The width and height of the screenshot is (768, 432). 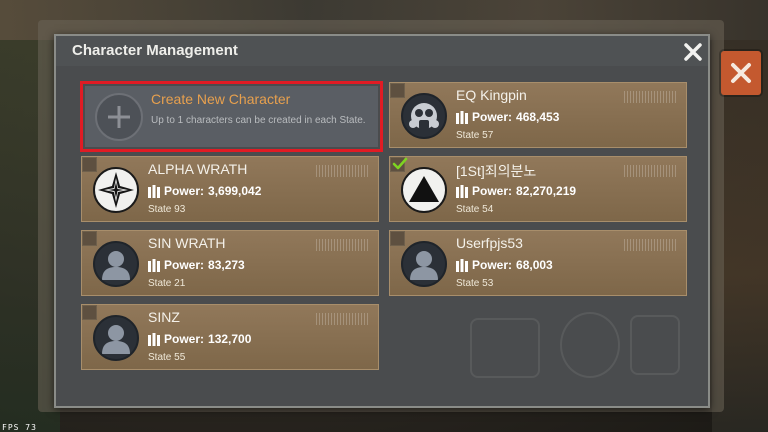 I want to click on character-power: Power: 3,699,042, so click(x=204, y=191).